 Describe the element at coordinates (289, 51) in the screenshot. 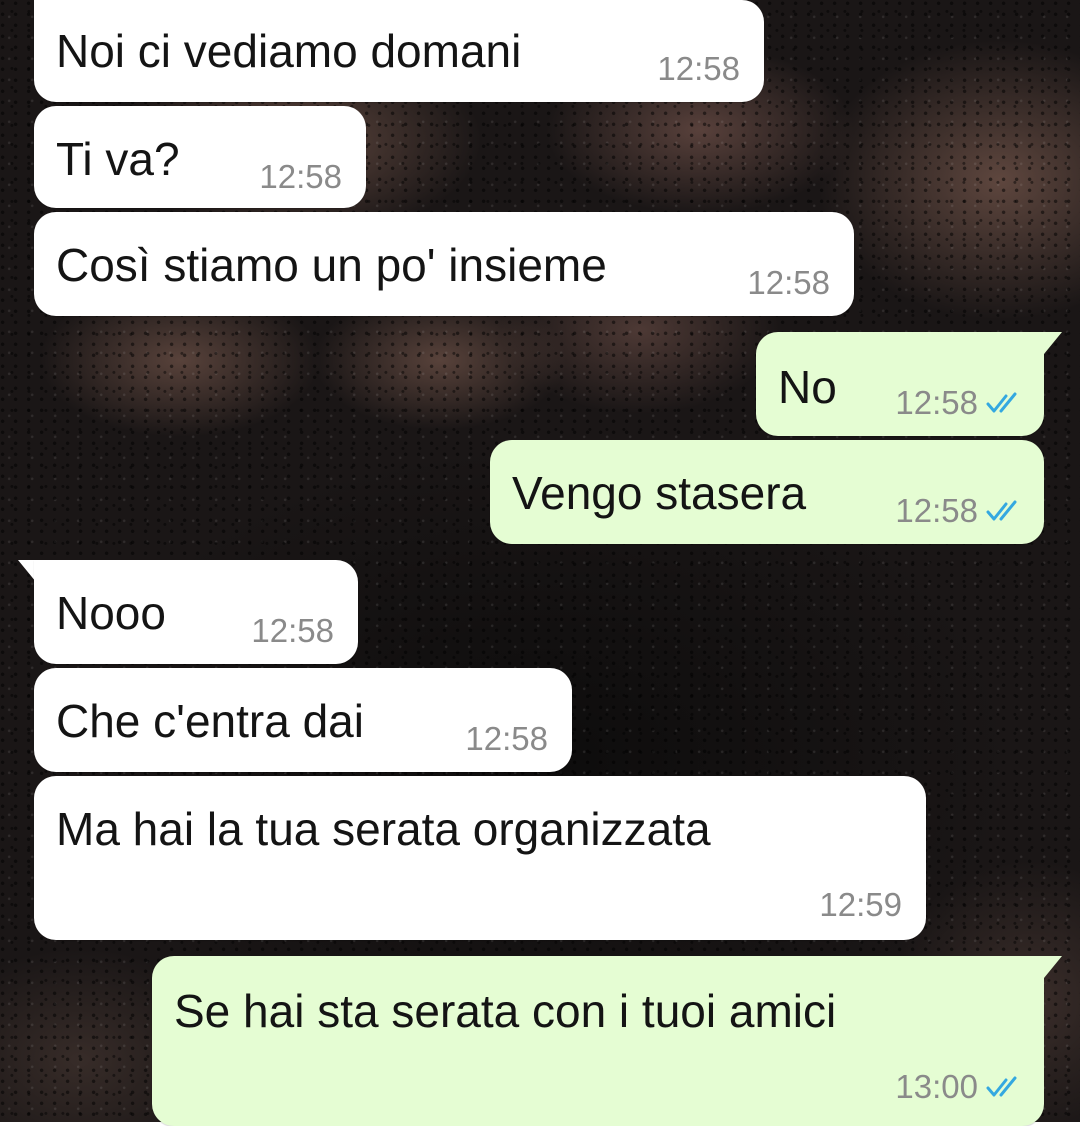

I see `message-text: Noi ci vediamo domani` at that location.